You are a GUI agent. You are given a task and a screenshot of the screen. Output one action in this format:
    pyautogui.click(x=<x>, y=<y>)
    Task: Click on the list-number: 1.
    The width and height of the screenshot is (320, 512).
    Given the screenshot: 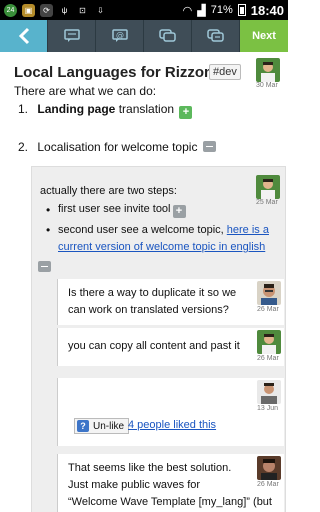 What is the action you would take?
    pyautogui.click(x=23, y=109)
    